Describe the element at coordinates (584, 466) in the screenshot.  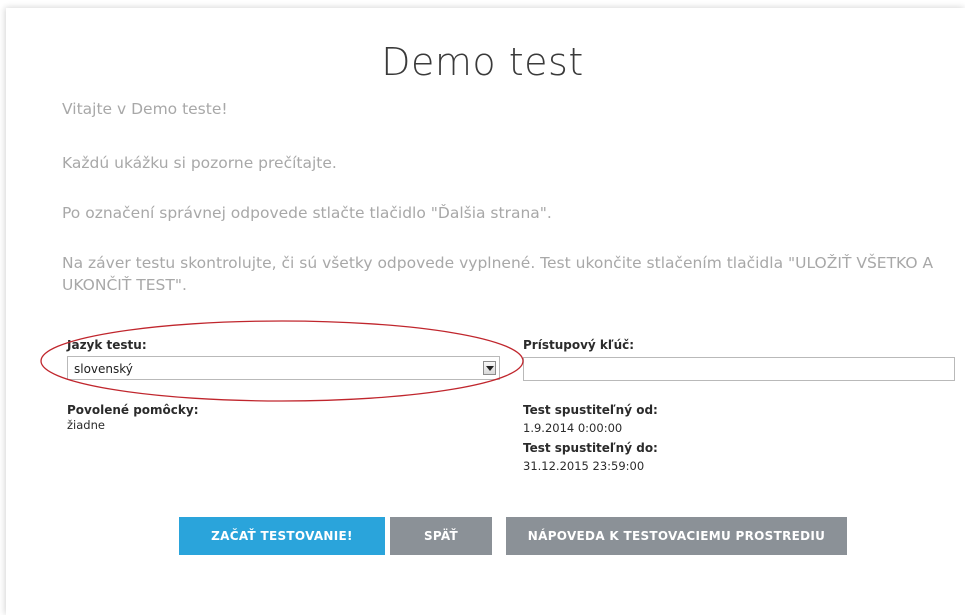
I see `end-date-value: 31.12.2015 23:59:00` at that location.